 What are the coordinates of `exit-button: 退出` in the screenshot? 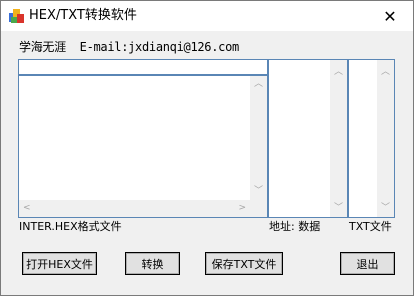 It's located at (367, 263).